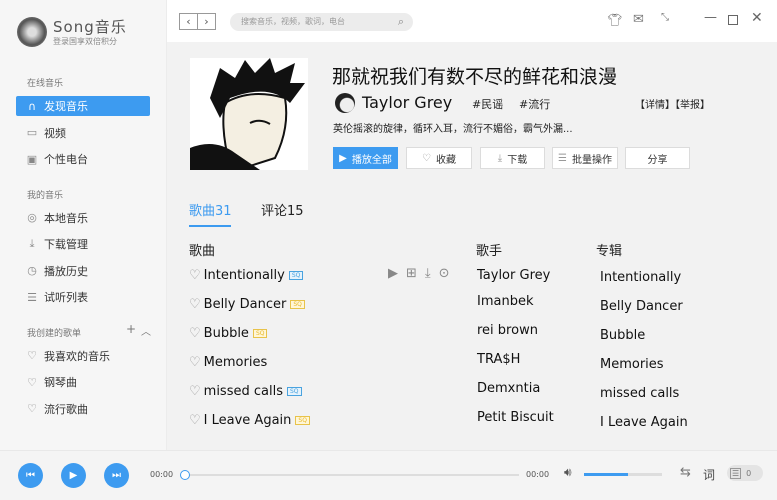  Describe the element at coordinates (401, 22) in the screenshot. I see `search-icon: ⌕` at that location.